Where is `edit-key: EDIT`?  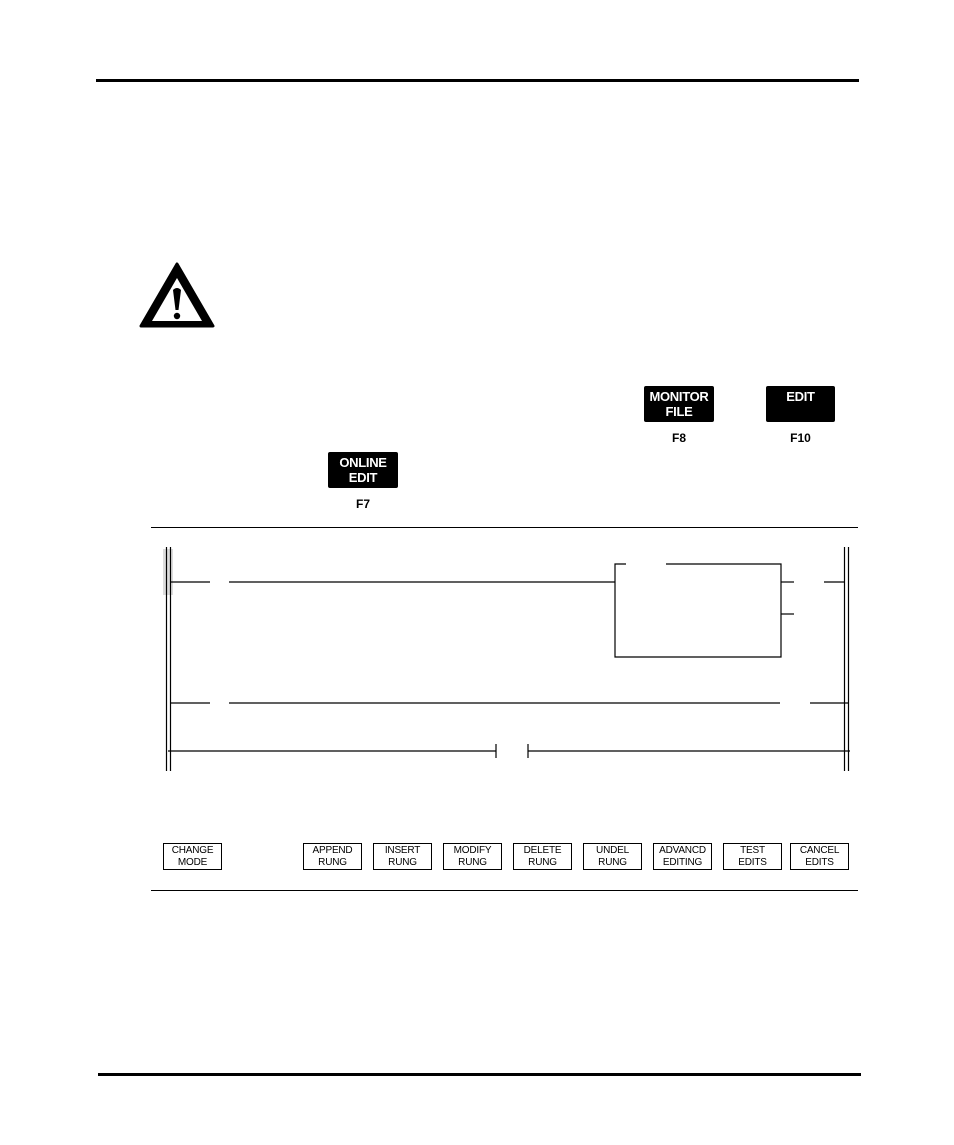
edit-key: EDIT is located at coordinates (800, 404).